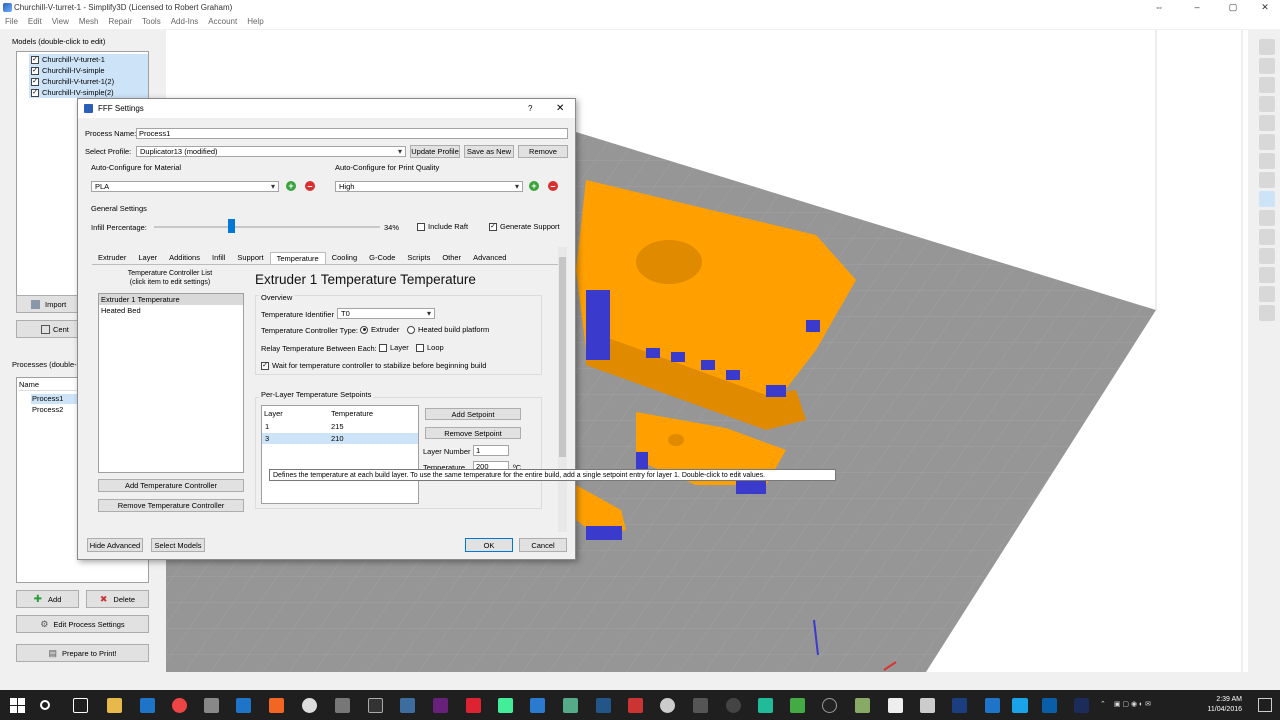 This screenshot has width=1280, height=720. What do you see at coordinates (473, 414) in the screenshot?
I see `add-setpoint-button: Add Setpoint` at bounding box center [473, 414].